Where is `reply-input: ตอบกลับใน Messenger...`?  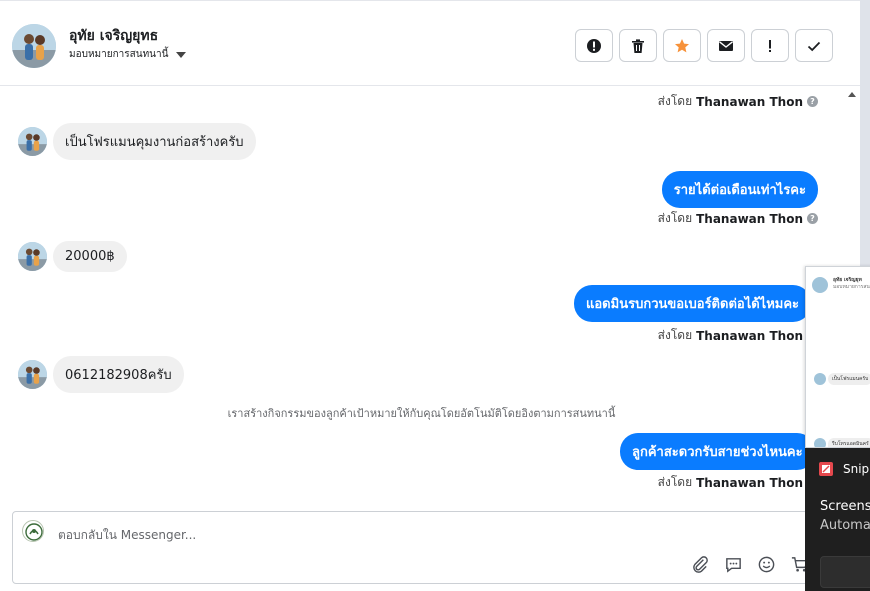
reply-input: ตอบกลับใน Messenger... is located at coordinates (127, 535).